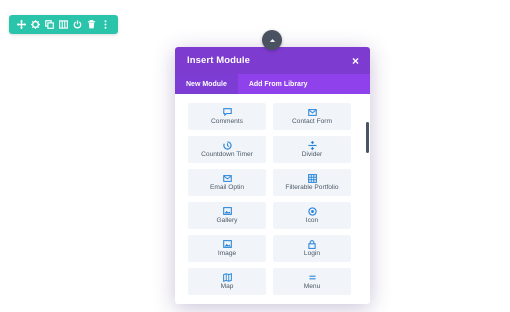 The height and width of the screenshot is (312, 510). I want to click on module-label: Filterable Portfolio, so click(312, 187).